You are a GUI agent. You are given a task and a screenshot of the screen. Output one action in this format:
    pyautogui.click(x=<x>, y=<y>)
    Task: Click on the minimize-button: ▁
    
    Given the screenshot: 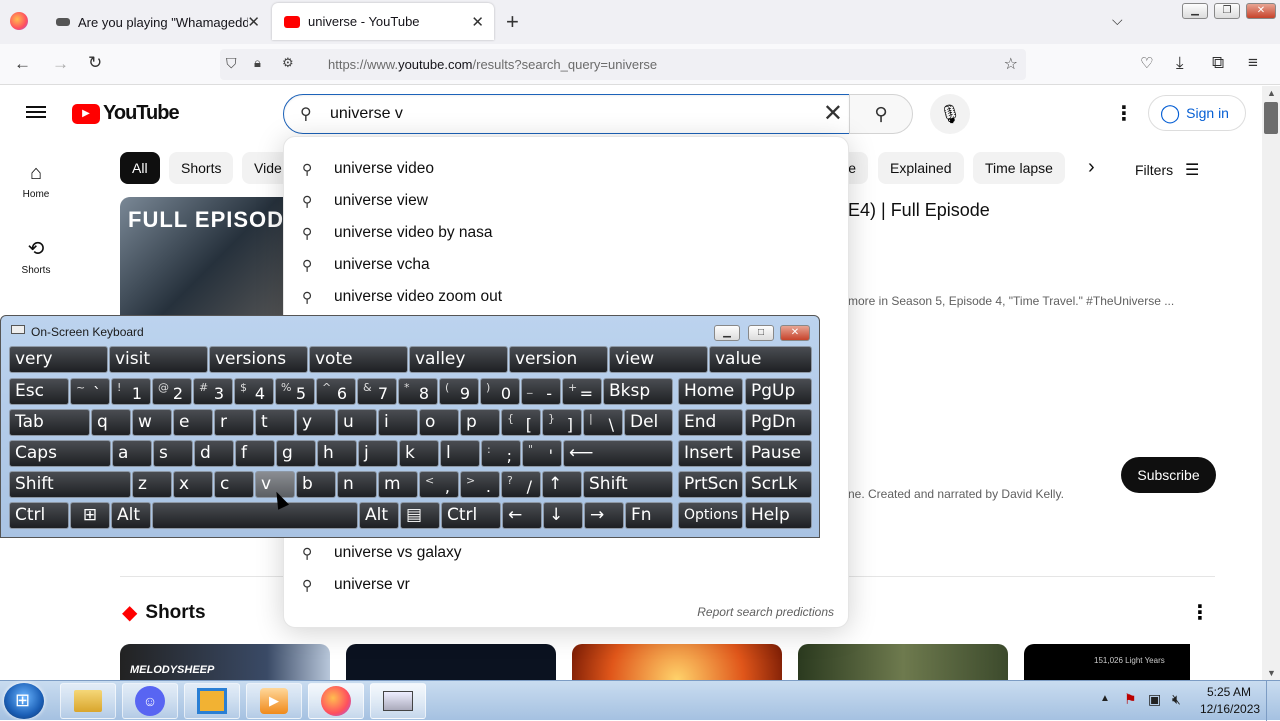 What is the action you would take?
    pyautogui.click(x=1195, y=11)
    